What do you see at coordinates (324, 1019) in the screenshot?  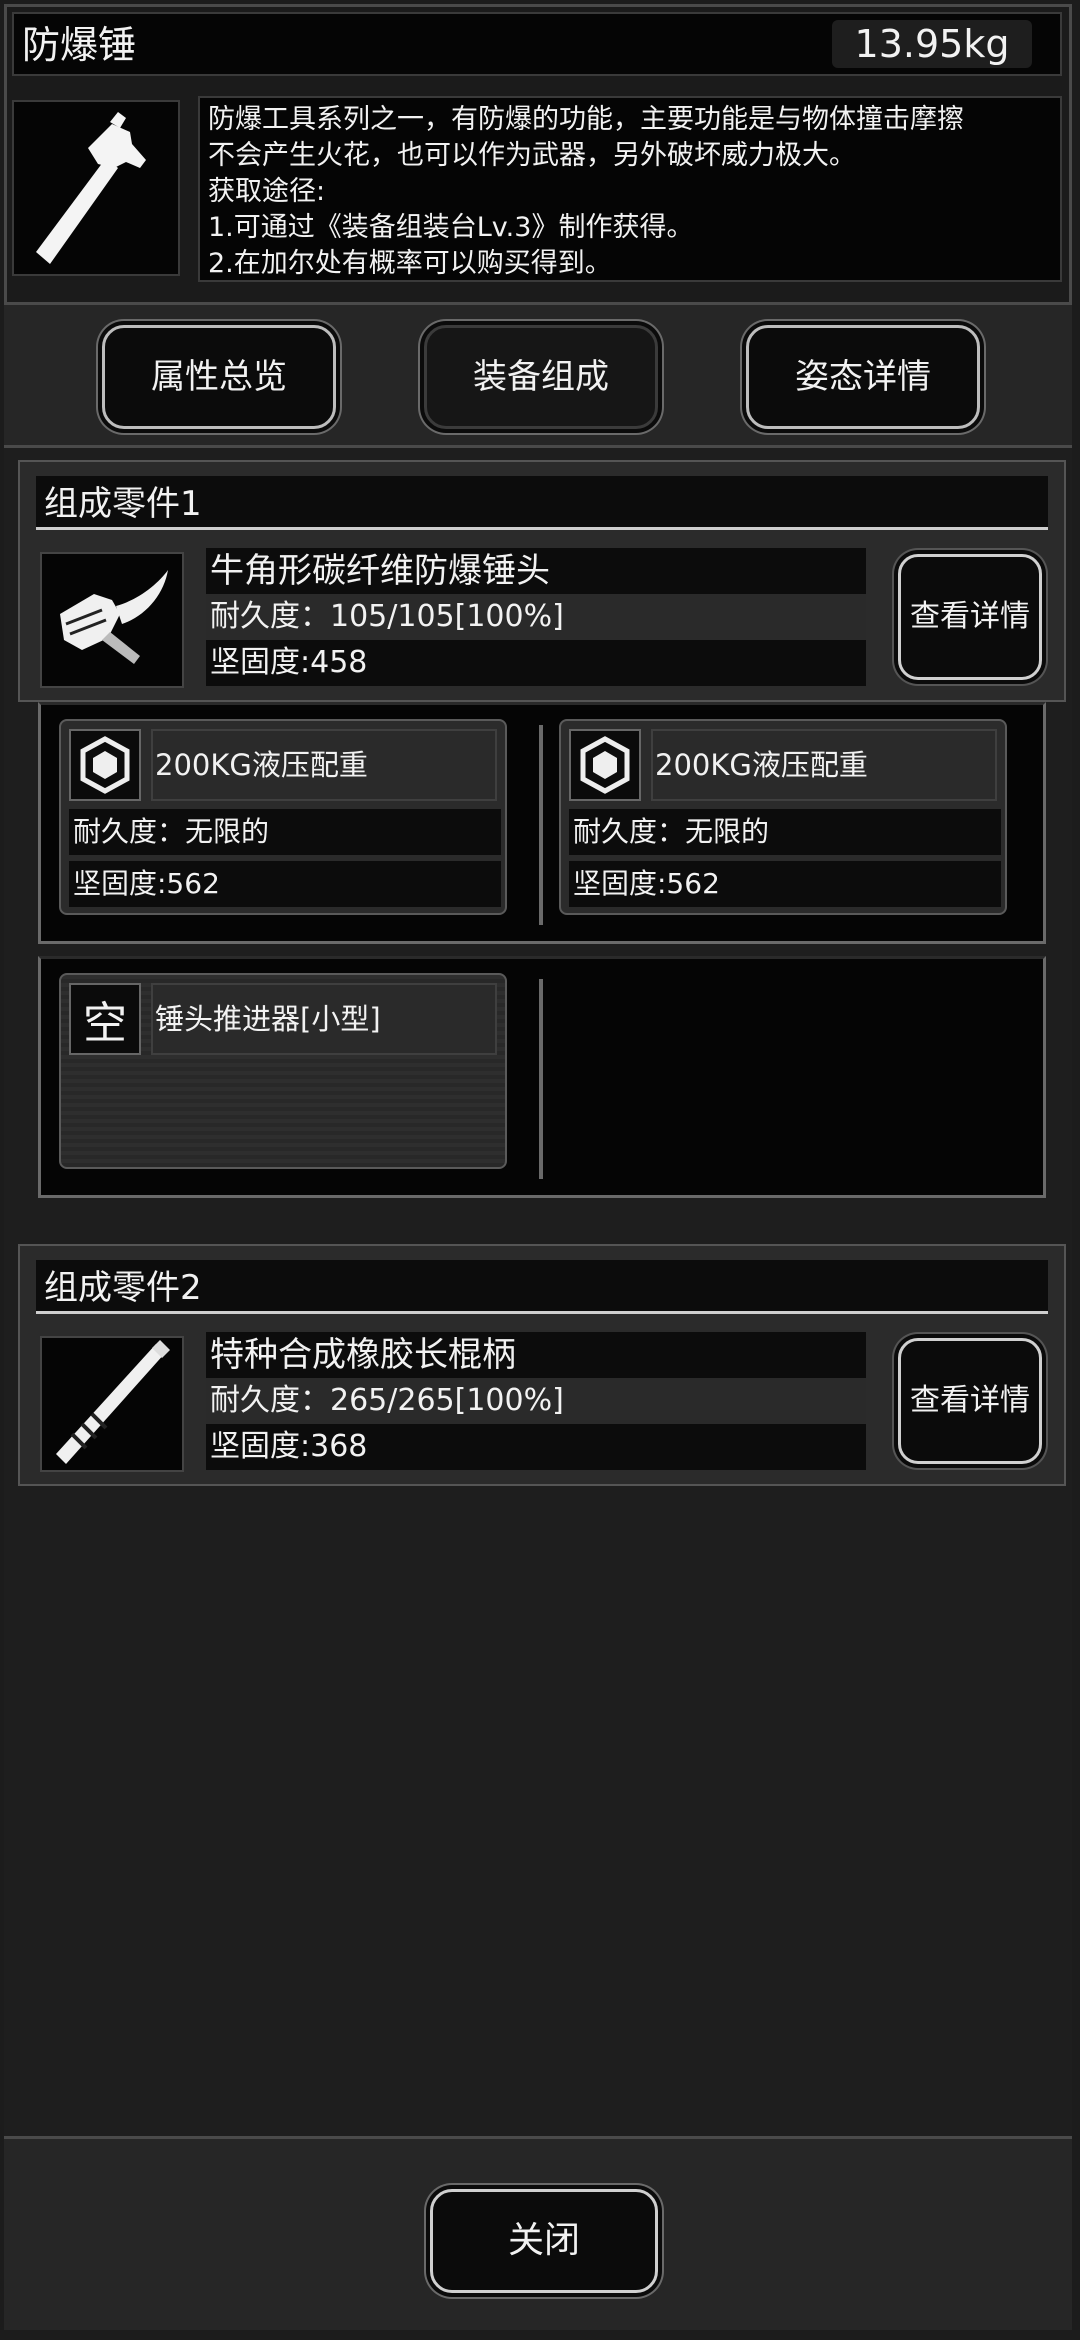 I see `slot-name: 锤头推进器[小型]` at bounding box center [324, 1019].